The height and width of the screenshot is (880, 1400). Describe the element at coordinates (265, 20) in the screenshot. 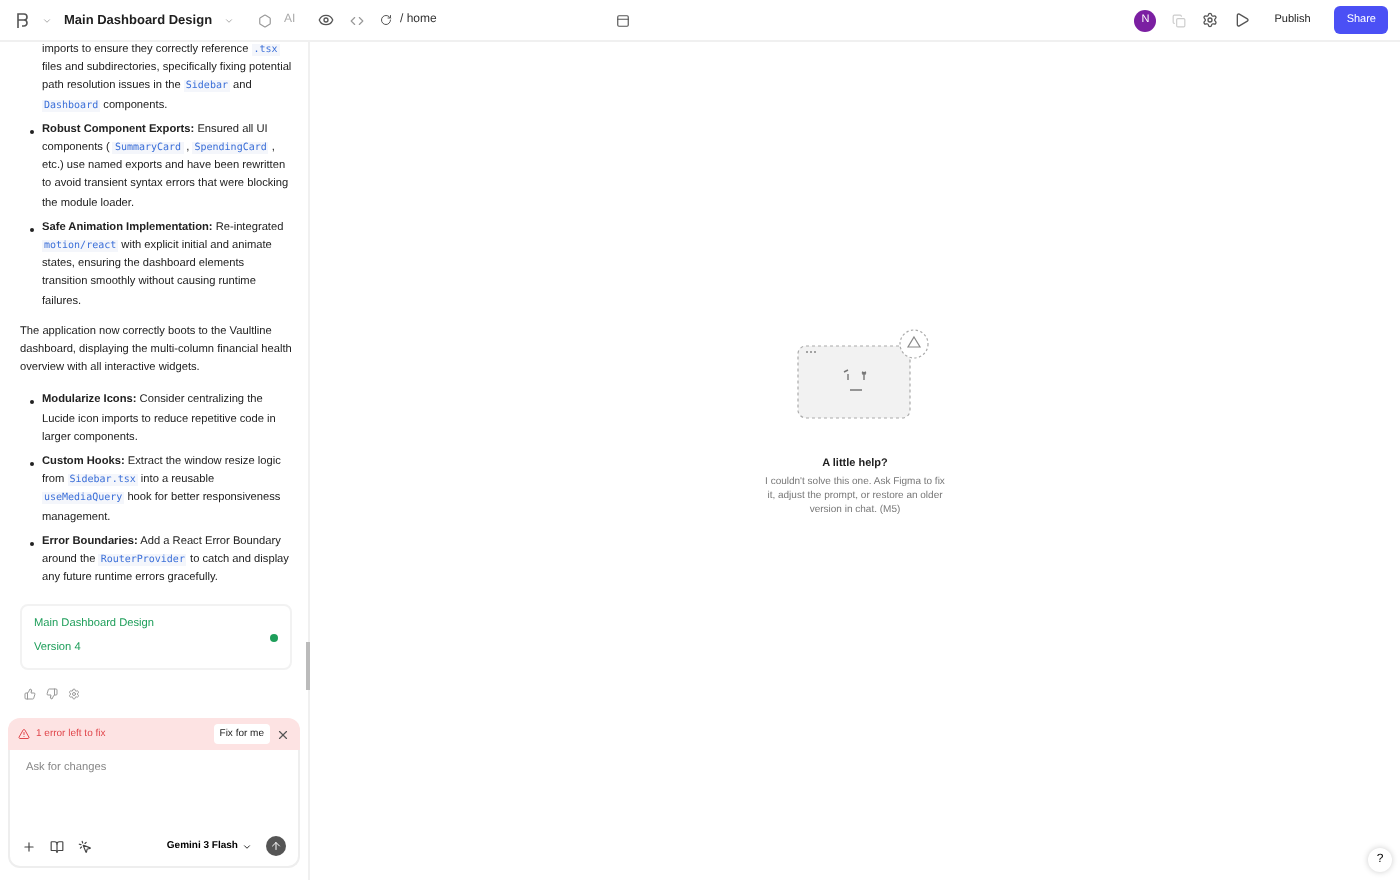

I see `hexagon-icon` at that location.